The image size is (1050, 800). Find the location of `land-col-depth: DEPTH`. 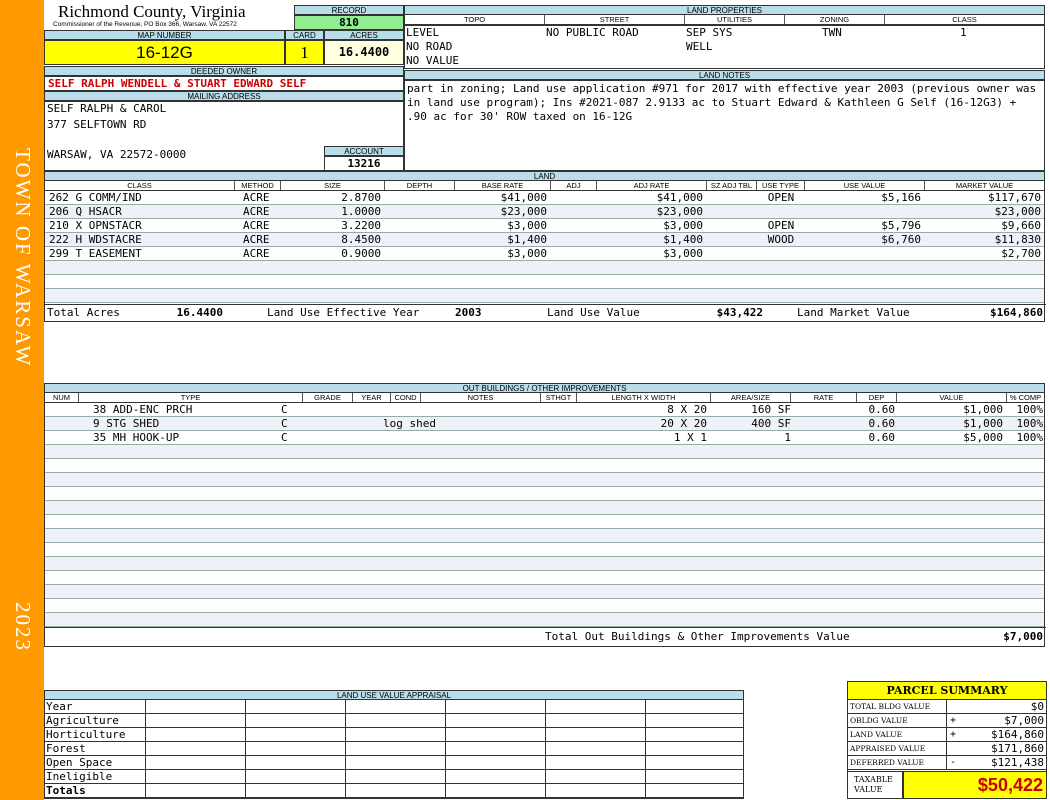

land-col-depth: DEPTH is located at coordinates (420, 185).